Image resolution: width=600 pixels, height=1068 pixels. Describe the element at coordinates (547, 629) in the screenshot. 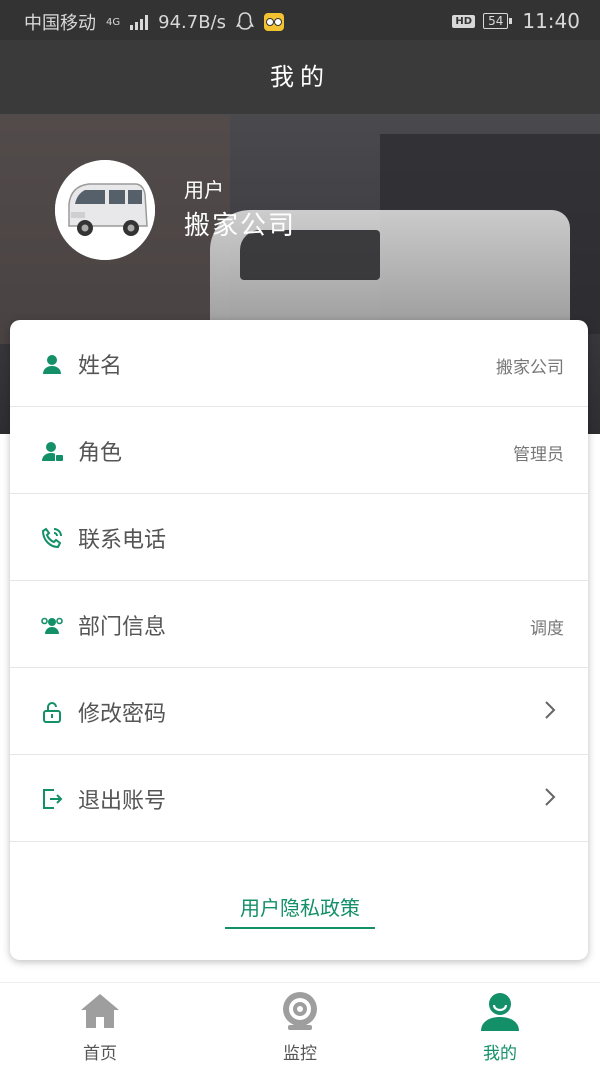

I see `row-department-value: 调度` at that location.